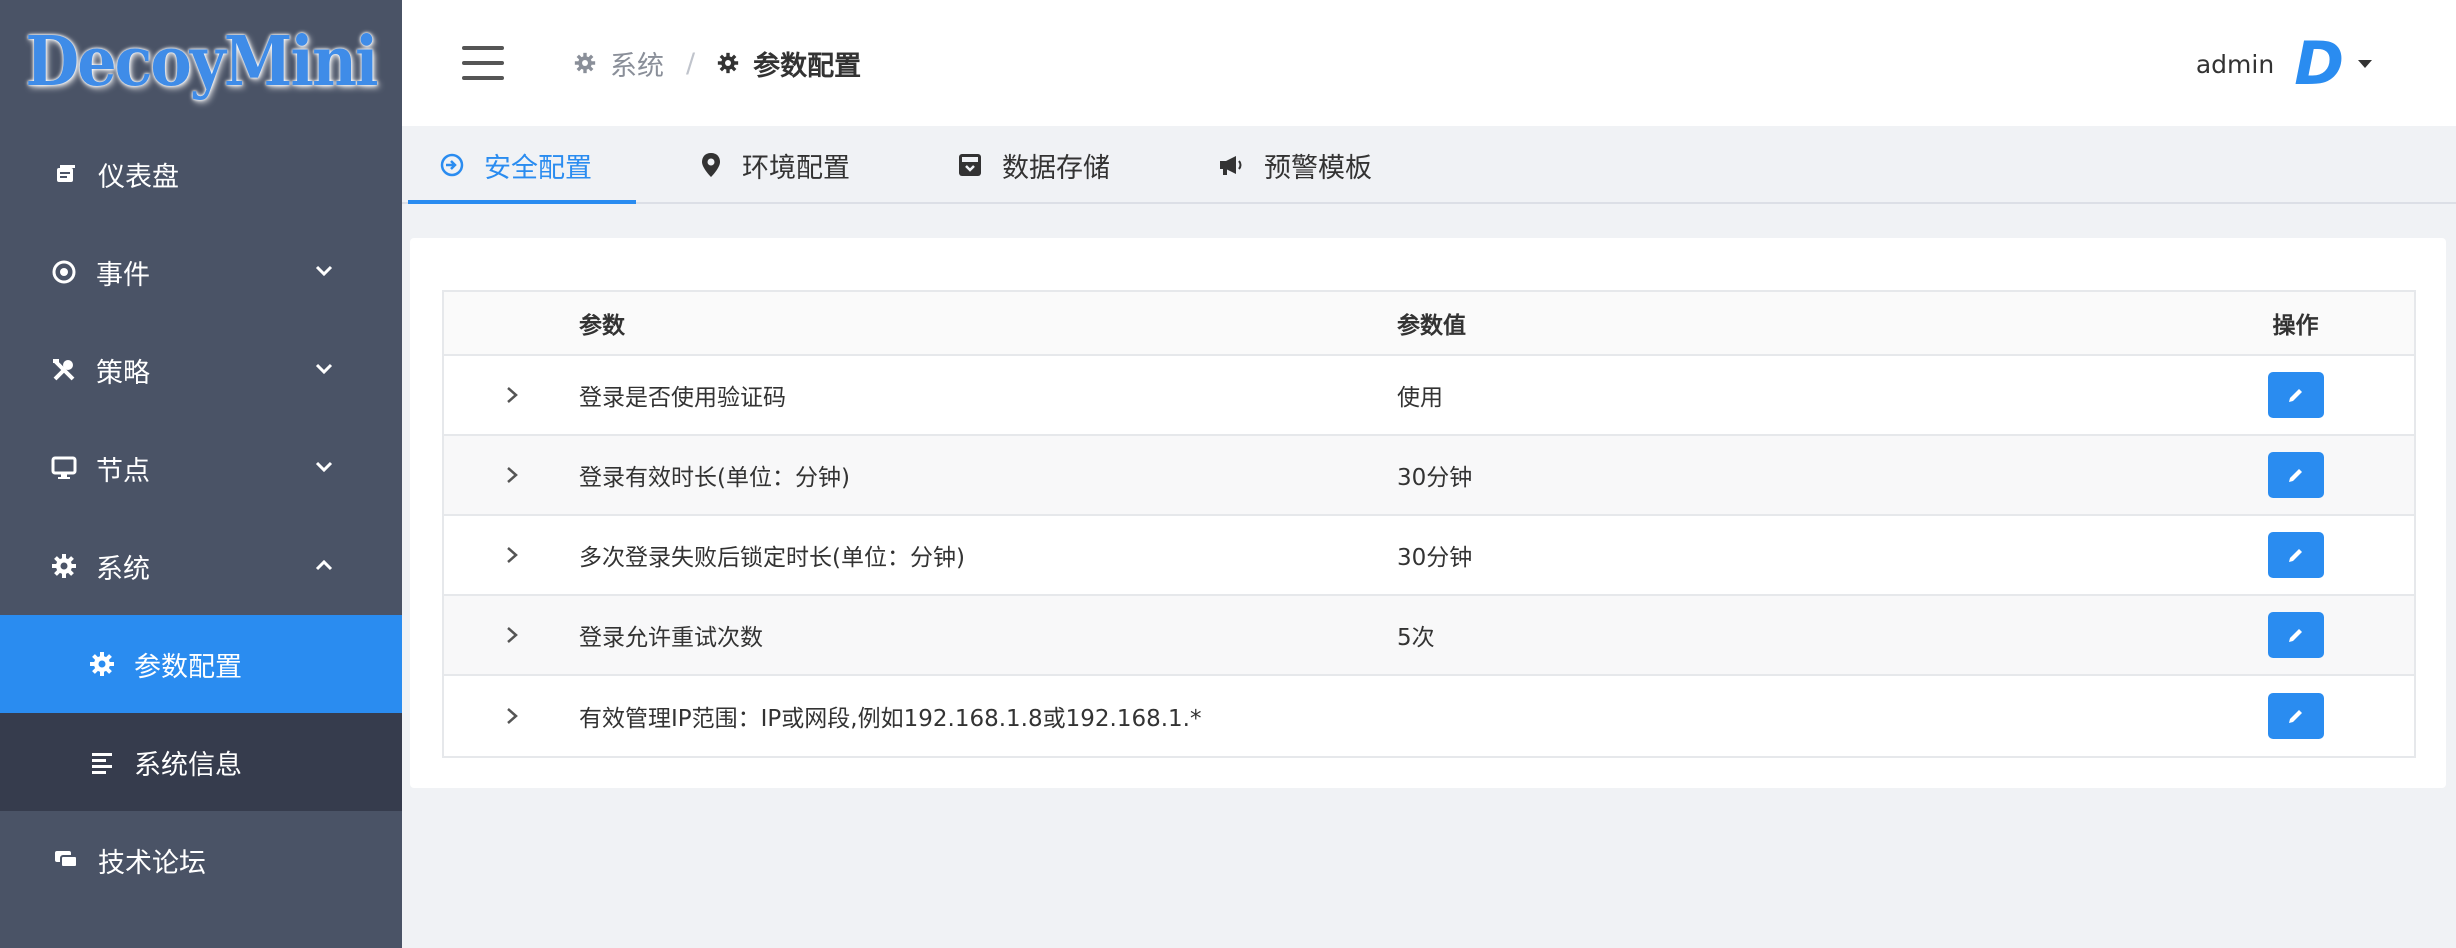 The width and height of the screenshot is (2456, 948). I want to click on monitor-icon, so click(64, 468).